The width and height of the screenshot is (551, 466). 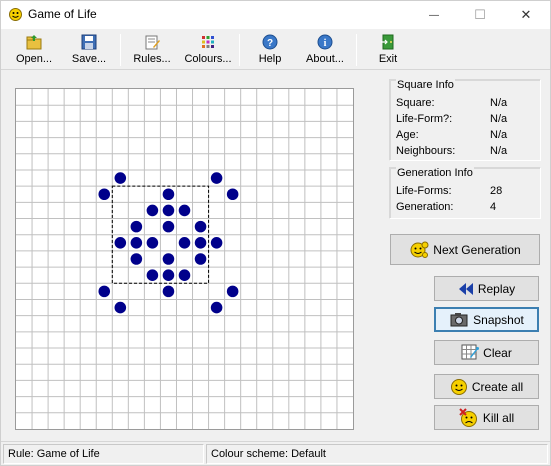 What do you see at coordinates (275, 15) in the screenshot?
I see `title-bar: Game of Life — ☐ ✕` at bounding box center [275, 15].